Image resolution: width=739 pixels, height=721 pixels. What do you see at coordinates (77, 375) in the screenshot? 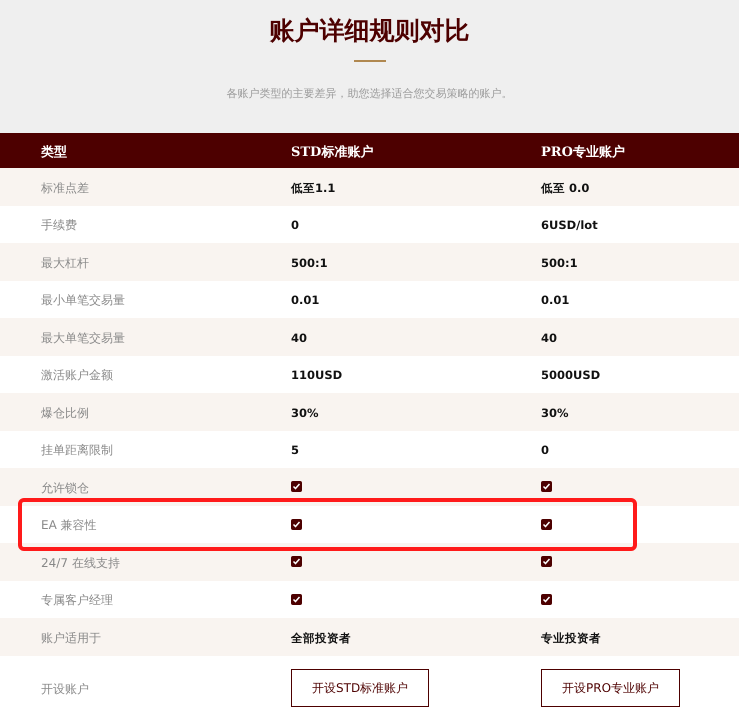
I see `row-label: 激活账户金额` at bounding box center [77, 375].